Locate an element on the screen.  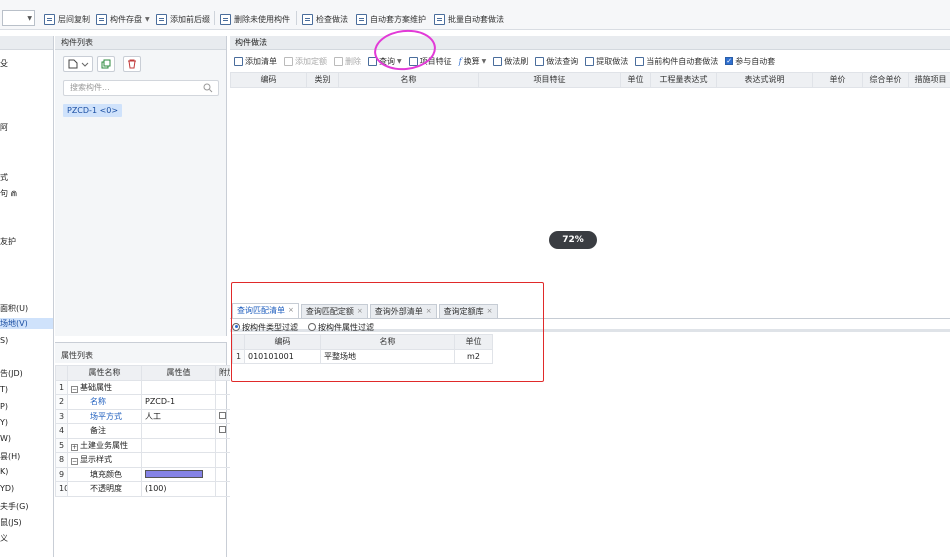
delete-component-button is located at coordinates (132, 64).